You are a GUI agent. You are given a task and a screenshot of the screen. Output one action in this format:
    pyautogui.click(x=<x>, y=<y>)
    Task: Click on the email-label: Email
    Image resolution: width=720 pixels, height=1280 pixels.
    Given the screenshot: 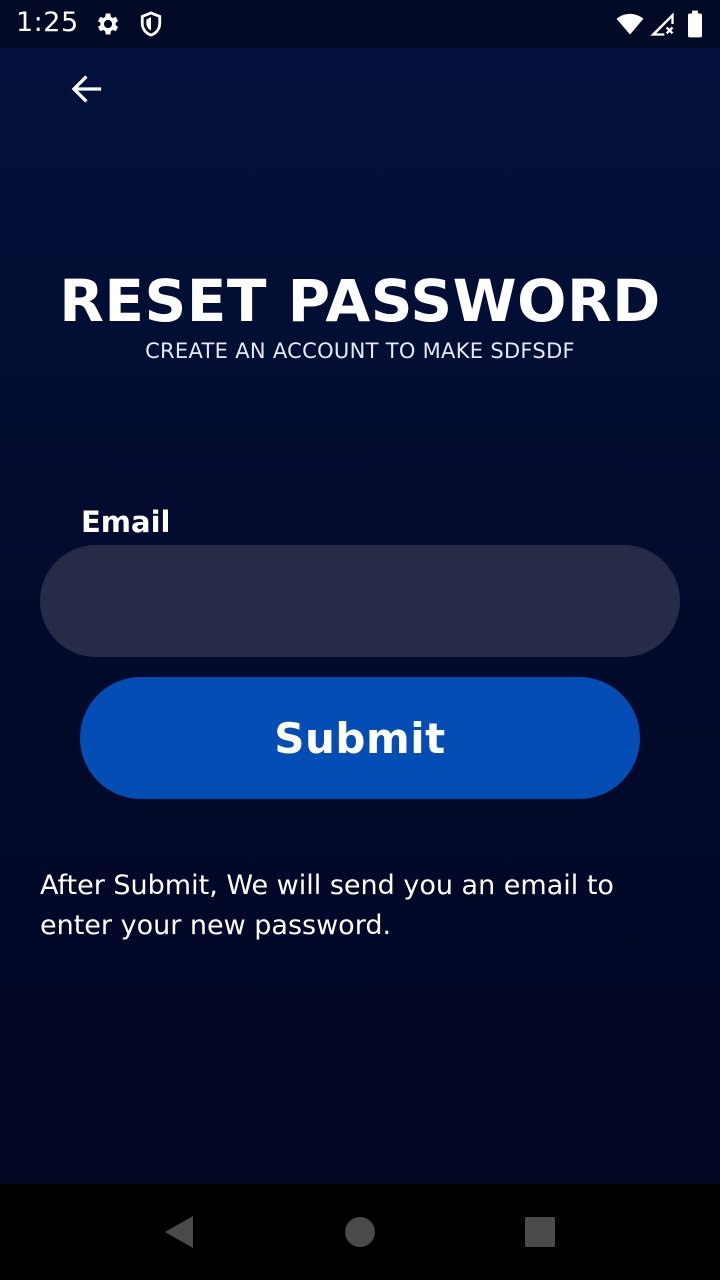 What is the action you would take?
    pyautogui.click(x=126, y=522)
    